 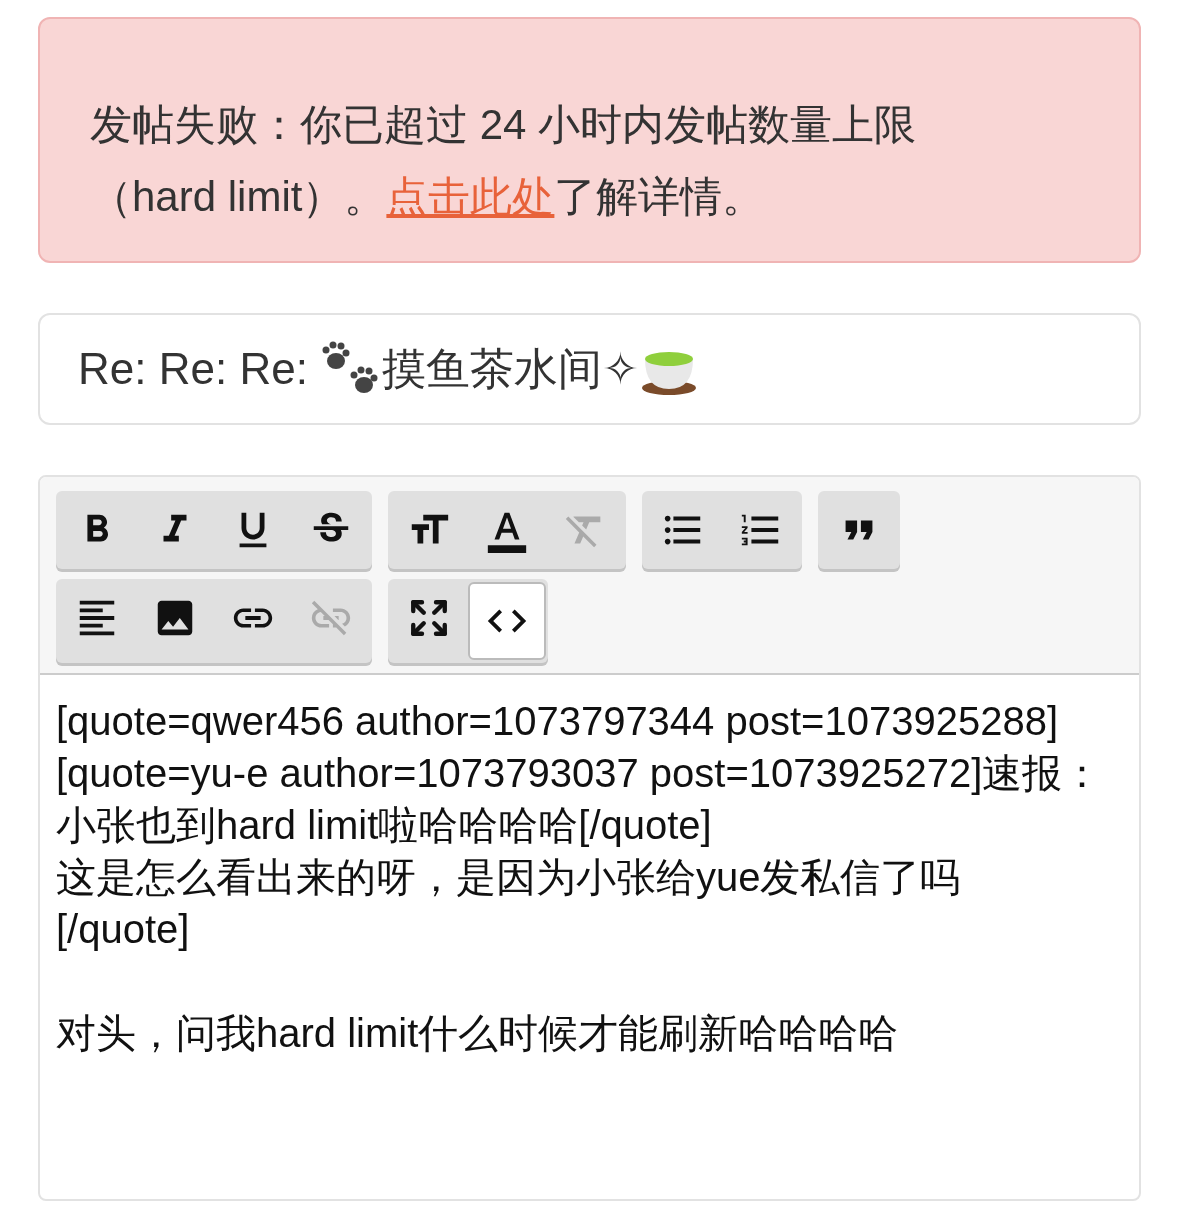 What do you see at coordinates (511, 369) in the screenshot?
I see `title-text: 摸鱼茶水间✧` at bounding box center [511, 369].